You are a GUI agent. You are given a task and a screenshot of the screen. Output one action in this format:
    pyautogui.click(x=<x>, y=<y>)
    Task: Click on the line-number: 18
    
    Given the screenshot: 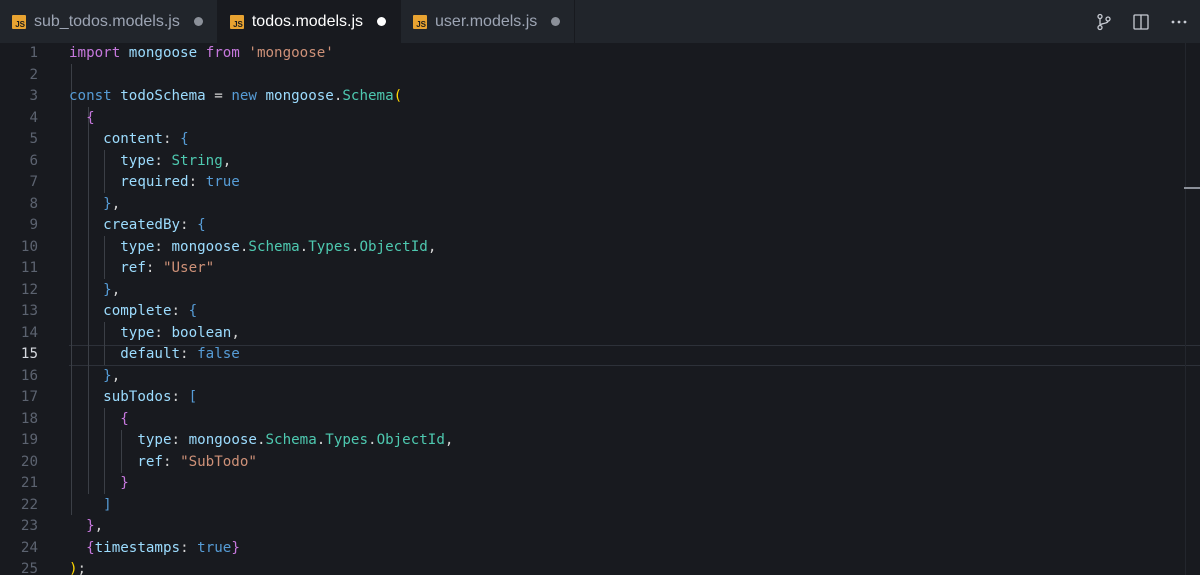 What is the action you would take?
    pyautogui.click(x=29, y=418)
    